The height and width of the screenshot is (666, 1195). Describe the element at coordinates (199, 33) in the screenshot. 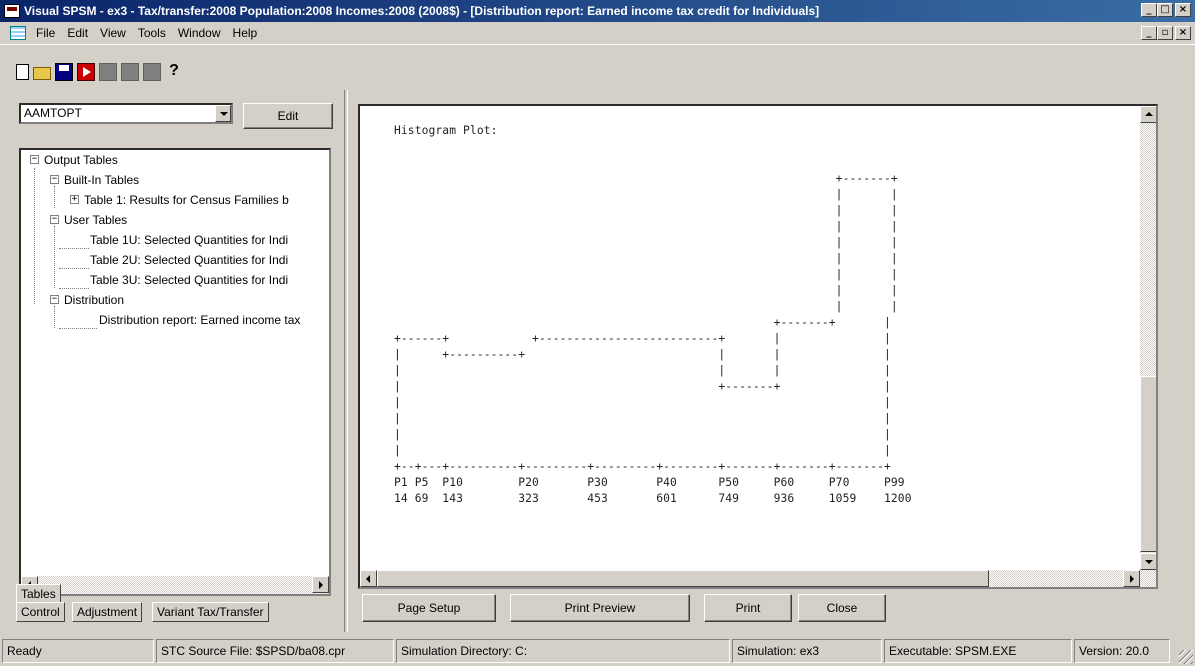

I see `menu-window: Window` at that location.